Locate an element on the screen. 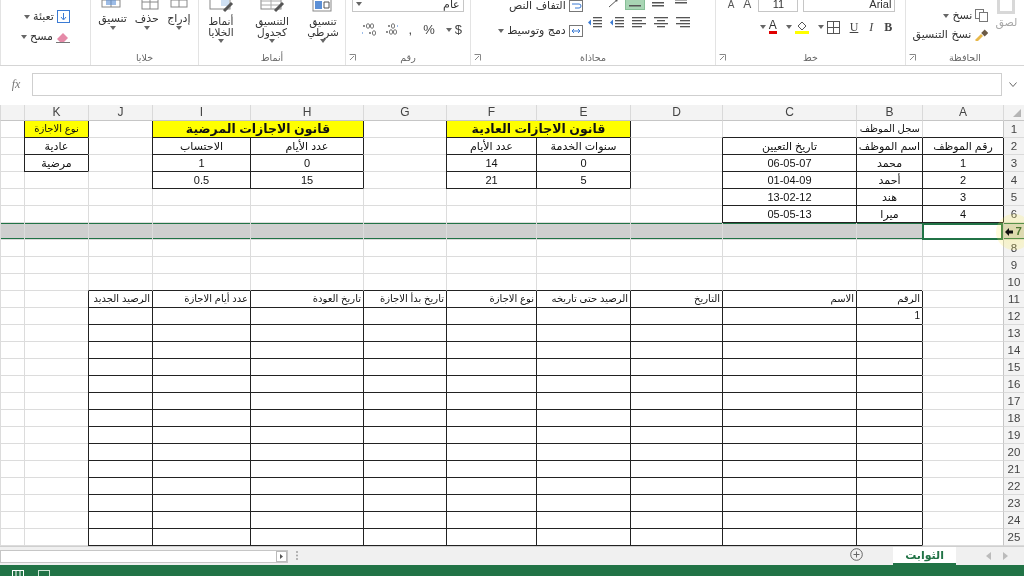  row-header: 7 is located at coordinates (1013, 231).